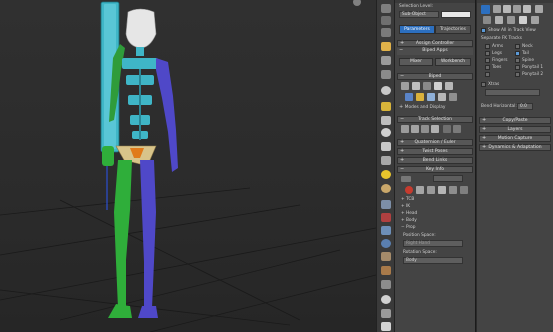 The image size is (553, 332). What do you see at coordinates (409, 213) in the screenshot?
I see `head-expander: + Head` at bounding box center [409, 213].